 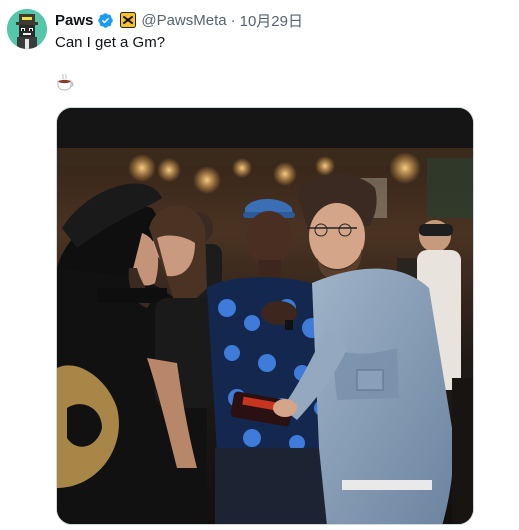 What do you see at coordinates (65, 82) in the screenshot?
I see `coffee-cup-icon` at bounding box center [65, 82].